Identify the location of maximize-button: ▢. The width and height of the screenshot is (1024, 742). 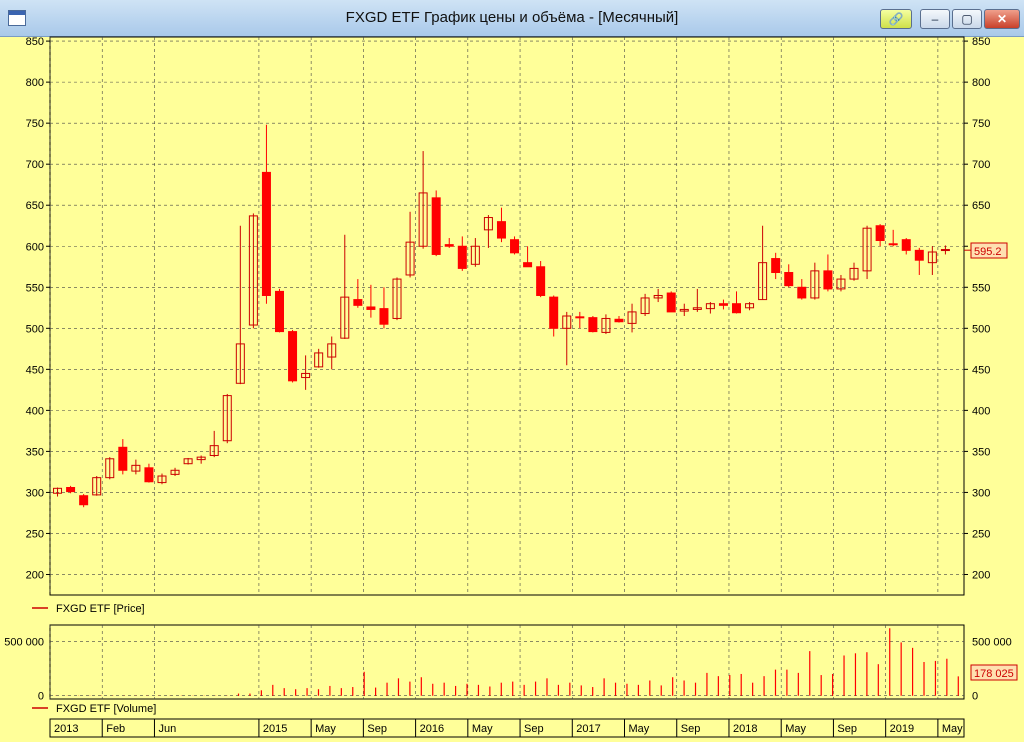
(967, 19).